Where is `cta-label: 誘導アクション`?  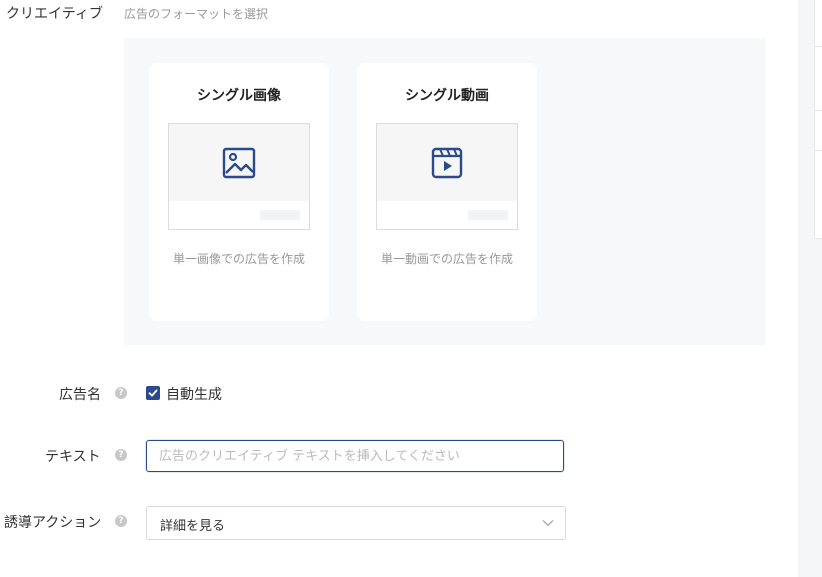 cta-label: 誘導アクション is located at coordinates (53, 523).